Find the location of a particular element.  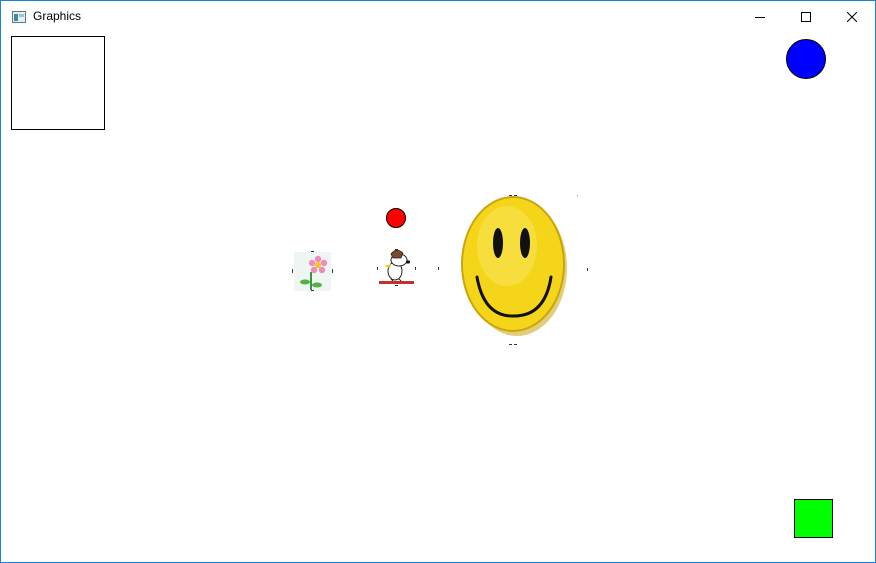

close-icon is located at coordinates (852, 16).